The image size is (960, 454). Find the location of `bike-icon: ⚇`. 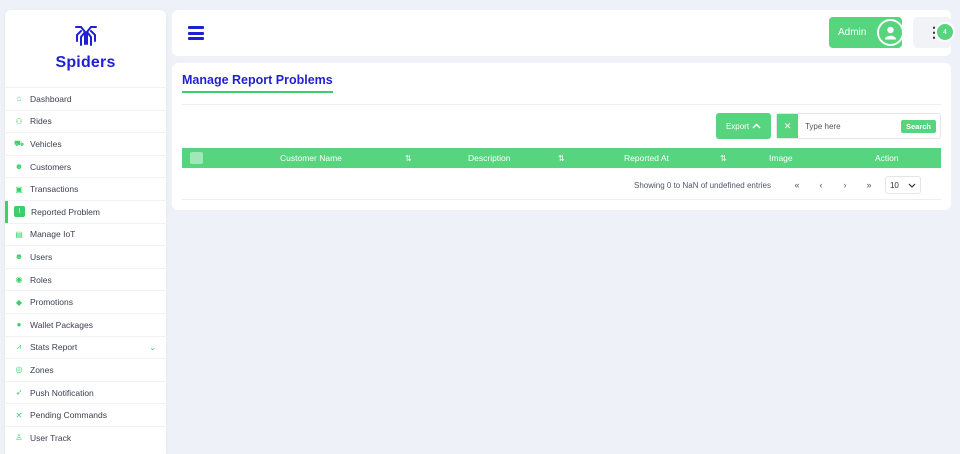

bike-icon: ⚇ is located at coordinates (19, 121).